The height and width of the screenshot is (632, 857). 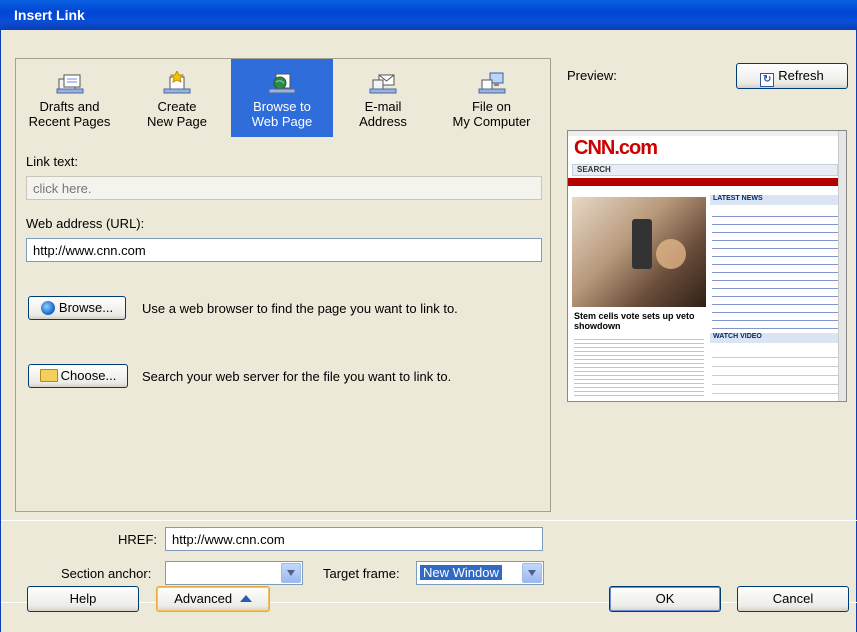 What do you see at coordinates (594, 169) in the screenshot?
I see `preview-search-label: SEARCH` at bounding box center [594, 169].